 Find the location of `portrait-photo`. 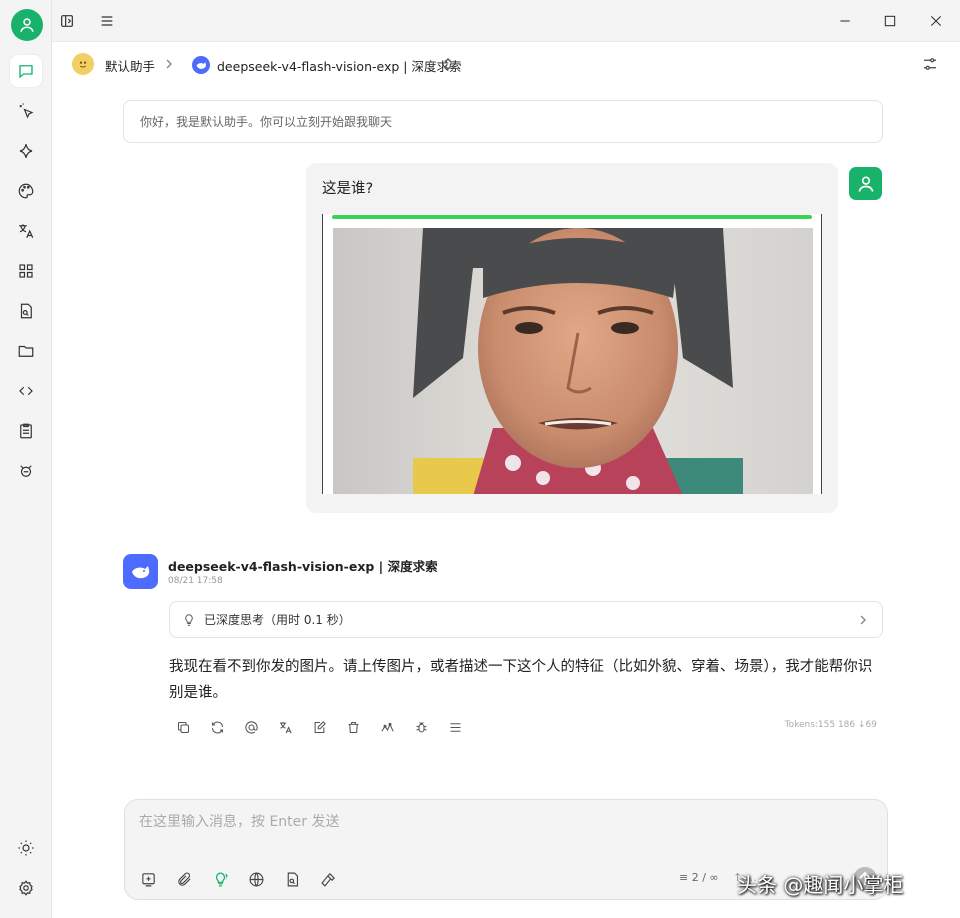

portrait-photo is located at coordinates (573, 361).